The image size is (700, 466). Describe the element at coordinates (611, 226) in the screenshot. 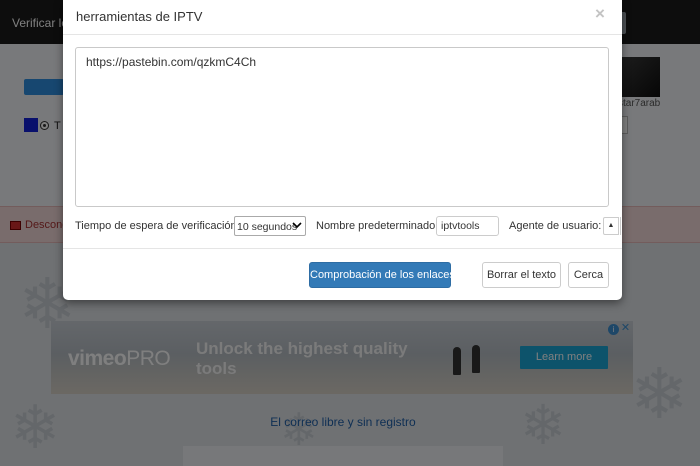

I see `user-agent-toggle: ▲` at that location.